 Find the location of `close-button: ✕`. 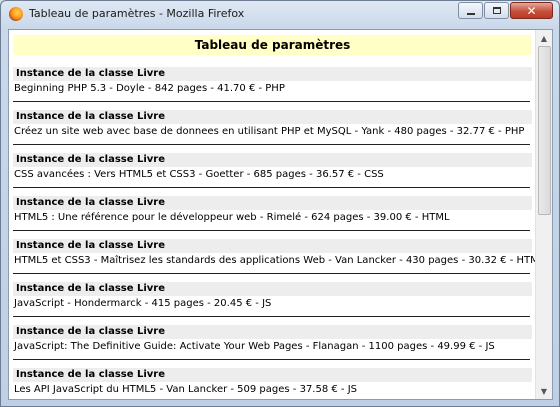

close-button: ✕ is located at coordinates (531, 10).